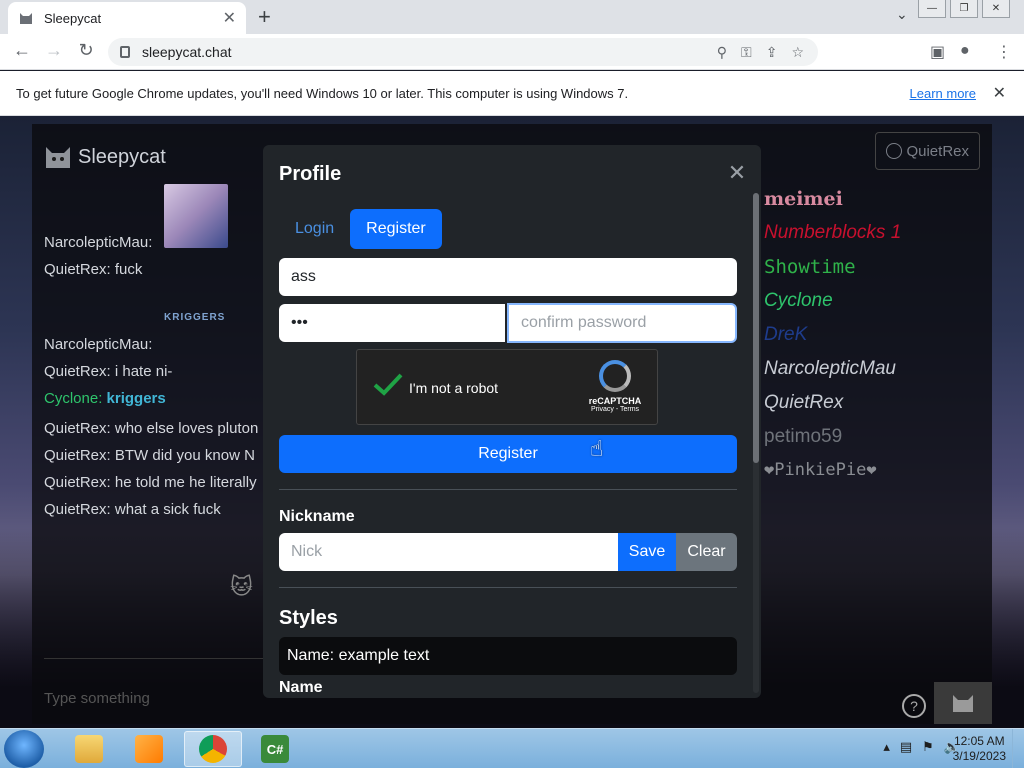  Describe the element at coordinates (73, 18) in the screenshot. I see `tab-title: Sleepycat` at that location.